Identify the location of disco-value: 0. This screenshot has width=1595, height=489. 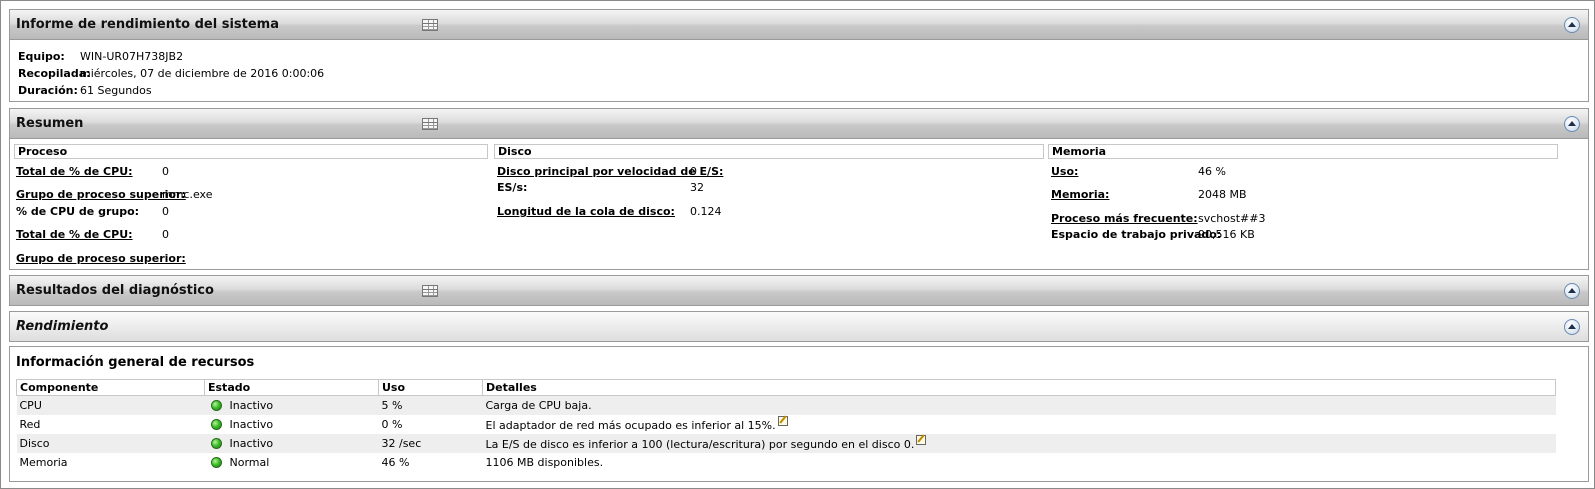
(693, 171).